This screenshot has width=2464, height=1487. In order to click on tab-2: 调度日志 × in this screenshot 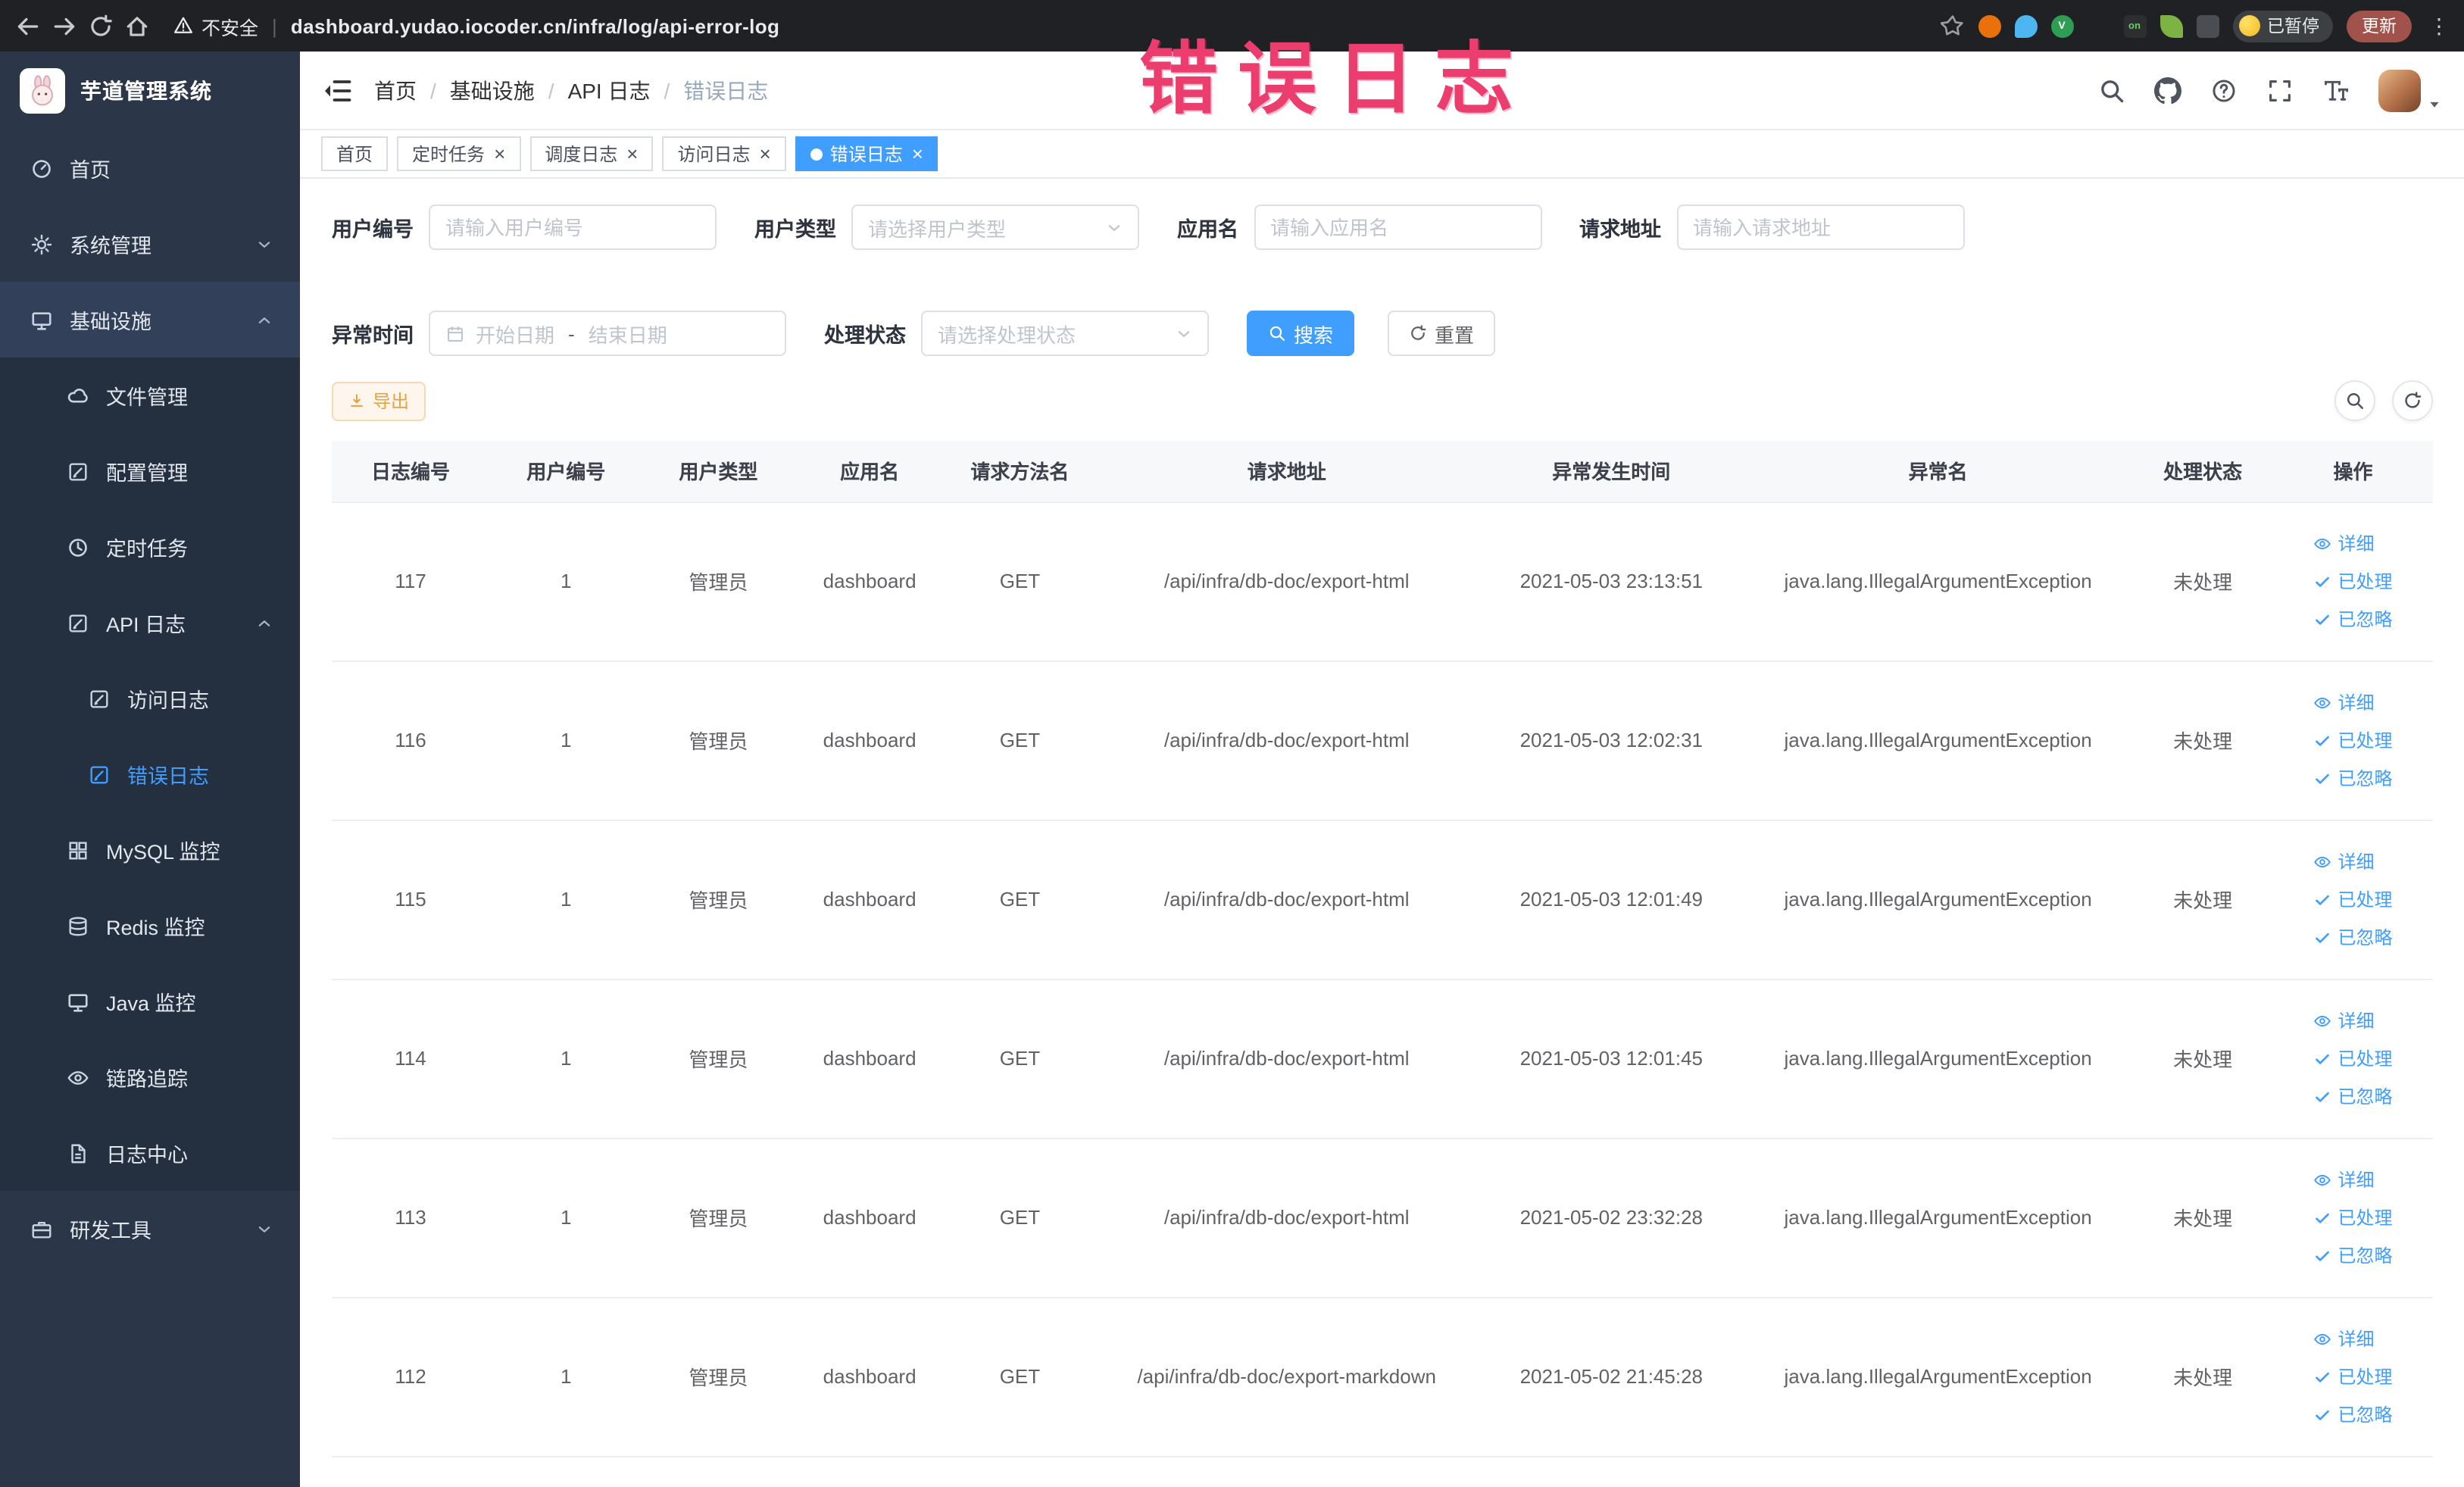, I will do `click(591, 153)`.